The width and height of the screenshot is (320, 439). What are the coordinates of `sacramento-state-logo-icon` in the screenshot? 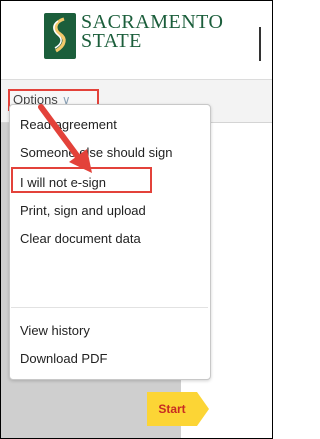 It's located at (60, 36).